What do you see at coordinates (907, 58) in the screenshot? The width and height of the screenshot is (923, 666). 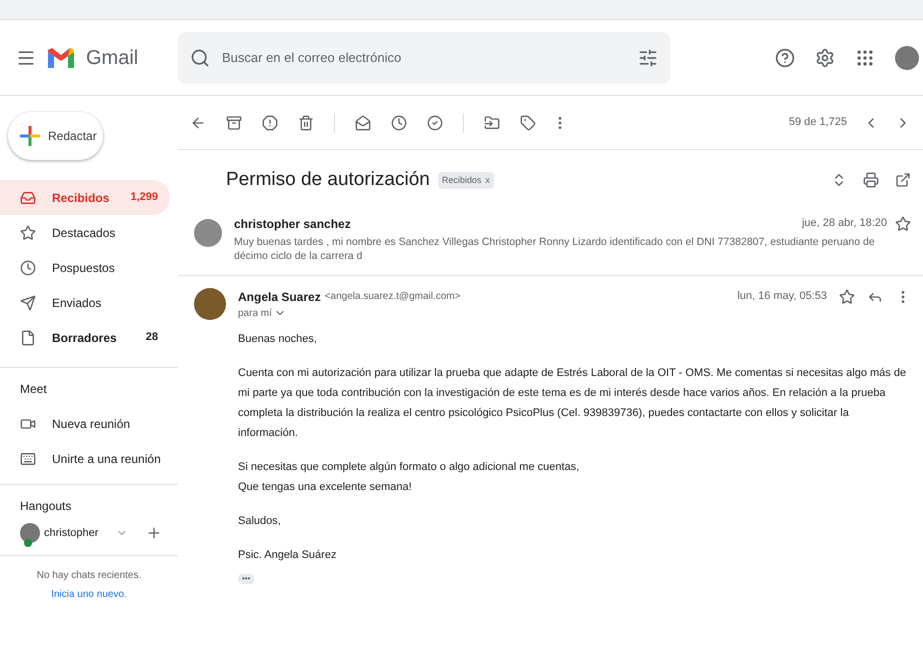 I see `account-avatar` at bounding box center [907, 58].